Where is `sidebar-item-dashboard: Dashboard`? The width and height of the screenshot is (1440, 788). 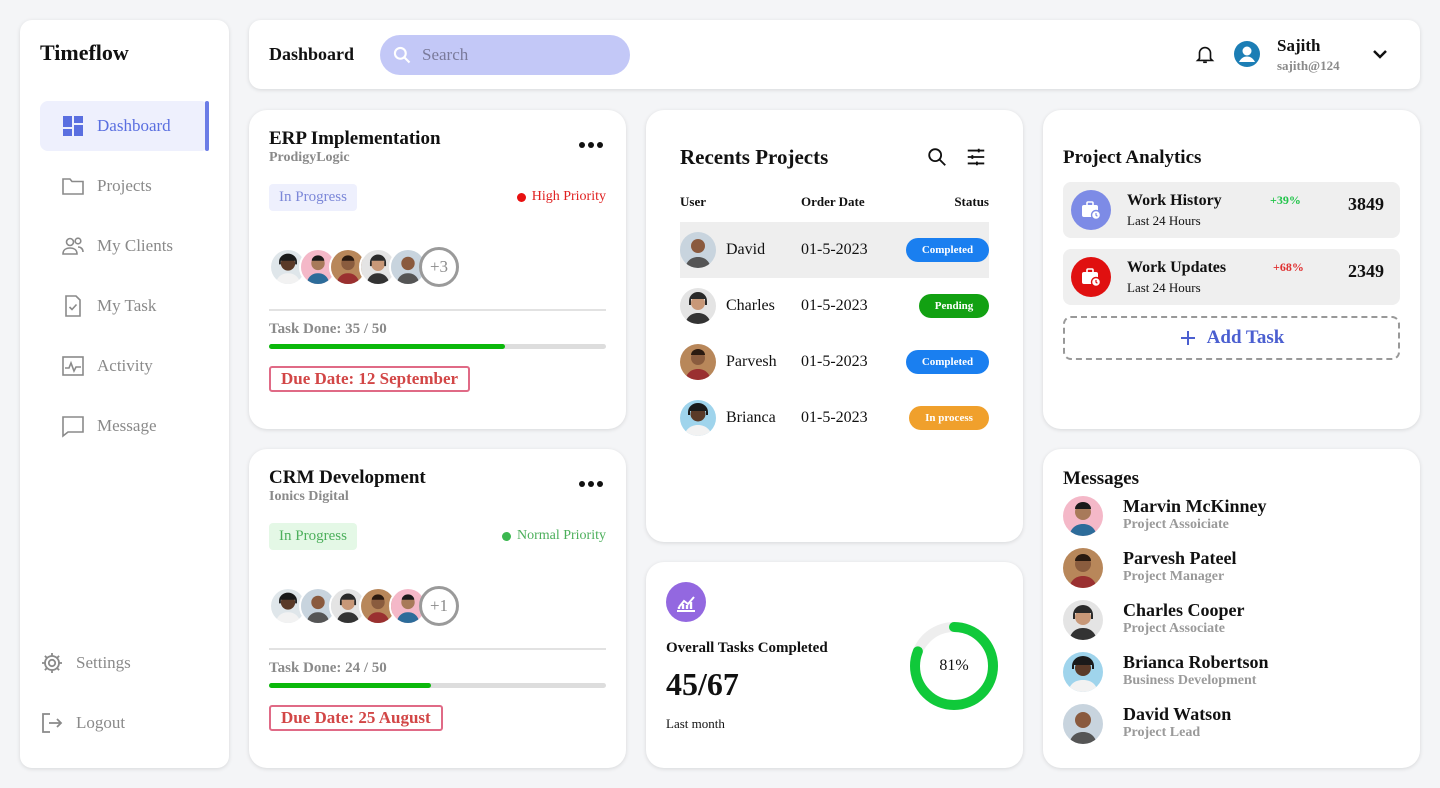
sidebar-item-dashboard: Dashboard is located at coordinates (124, 126).